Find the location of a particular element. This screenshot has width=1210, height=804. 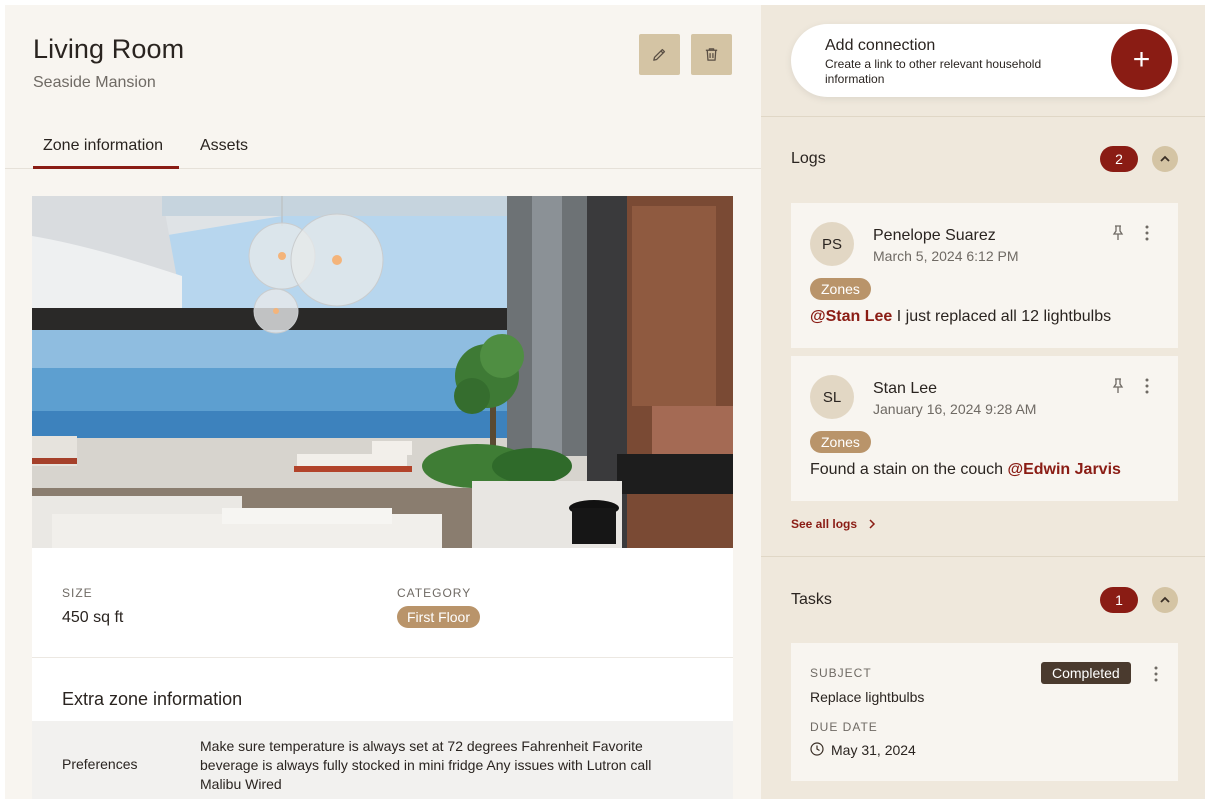

avatar: PS is located at coordinates (832, 244).